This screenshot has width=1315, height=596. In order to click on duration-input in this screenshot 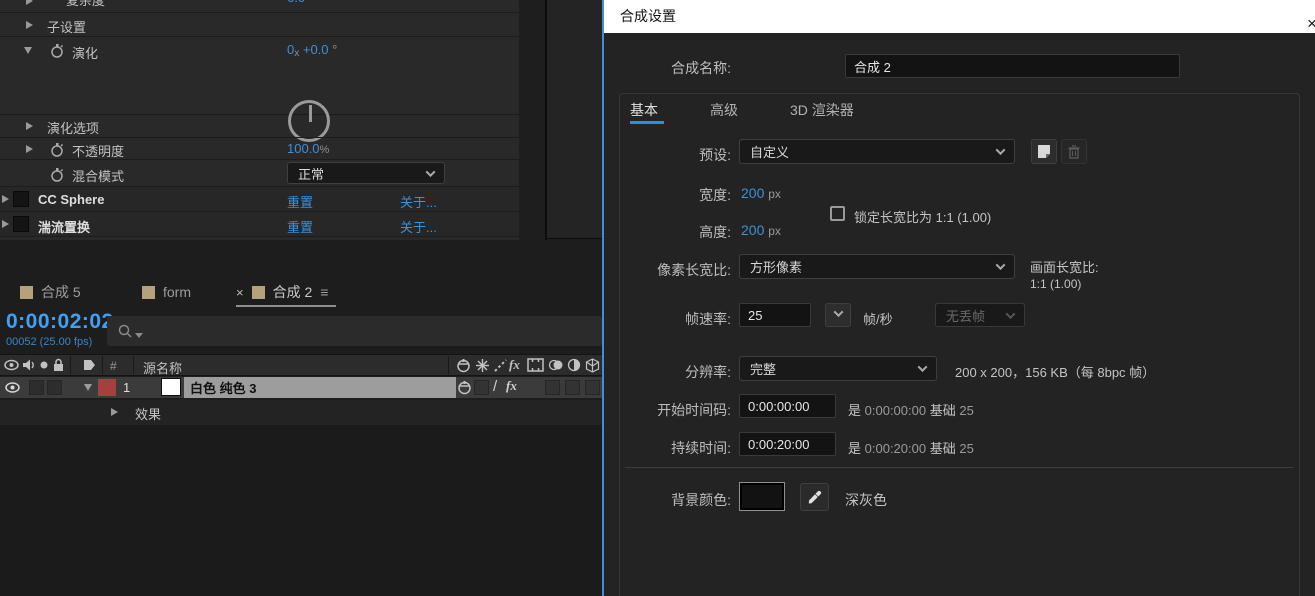, I will do `click(787, 444)`.